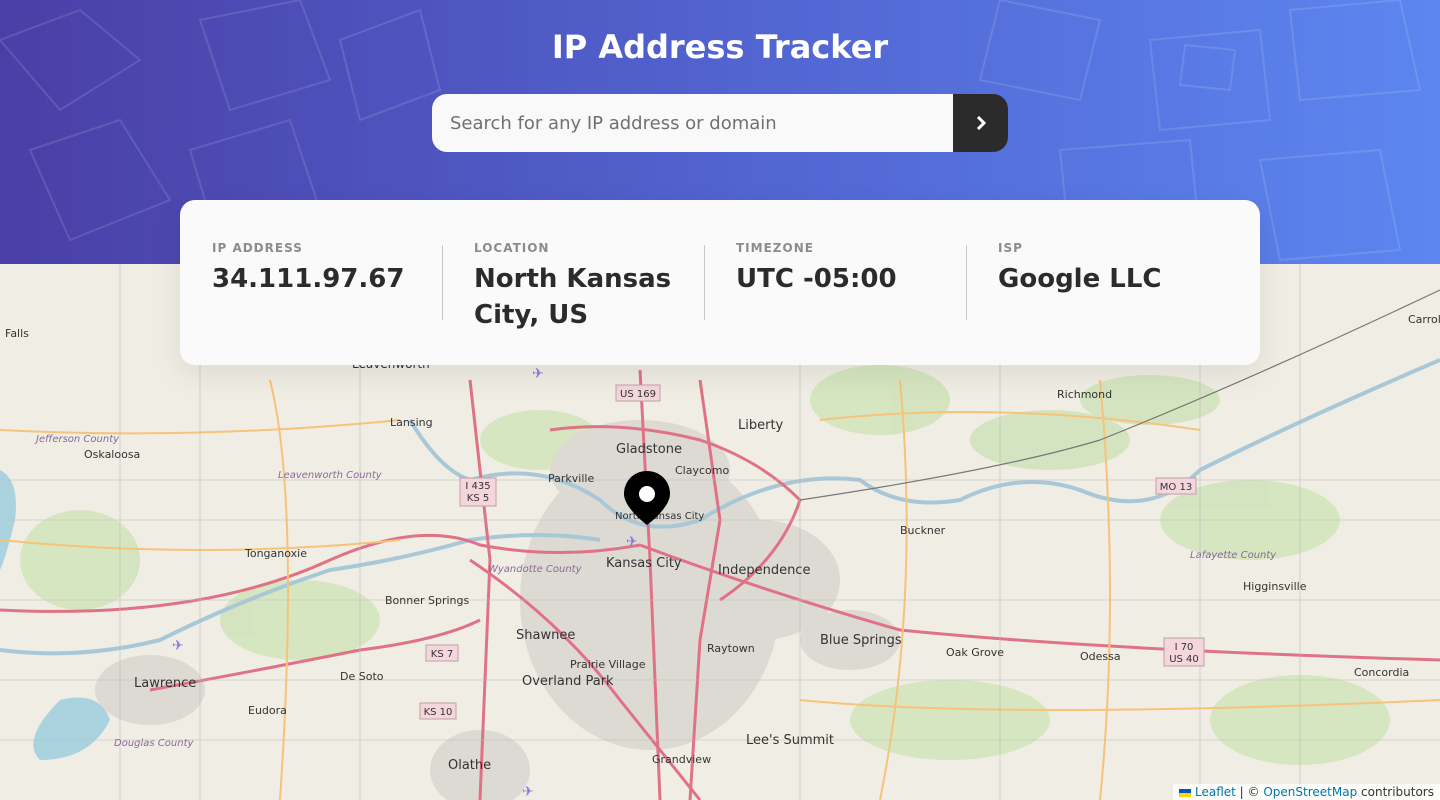  Describe the element at coordinates (1381, 672) in the screenshot. I see `map-label-concordia: Concordia` at that location.